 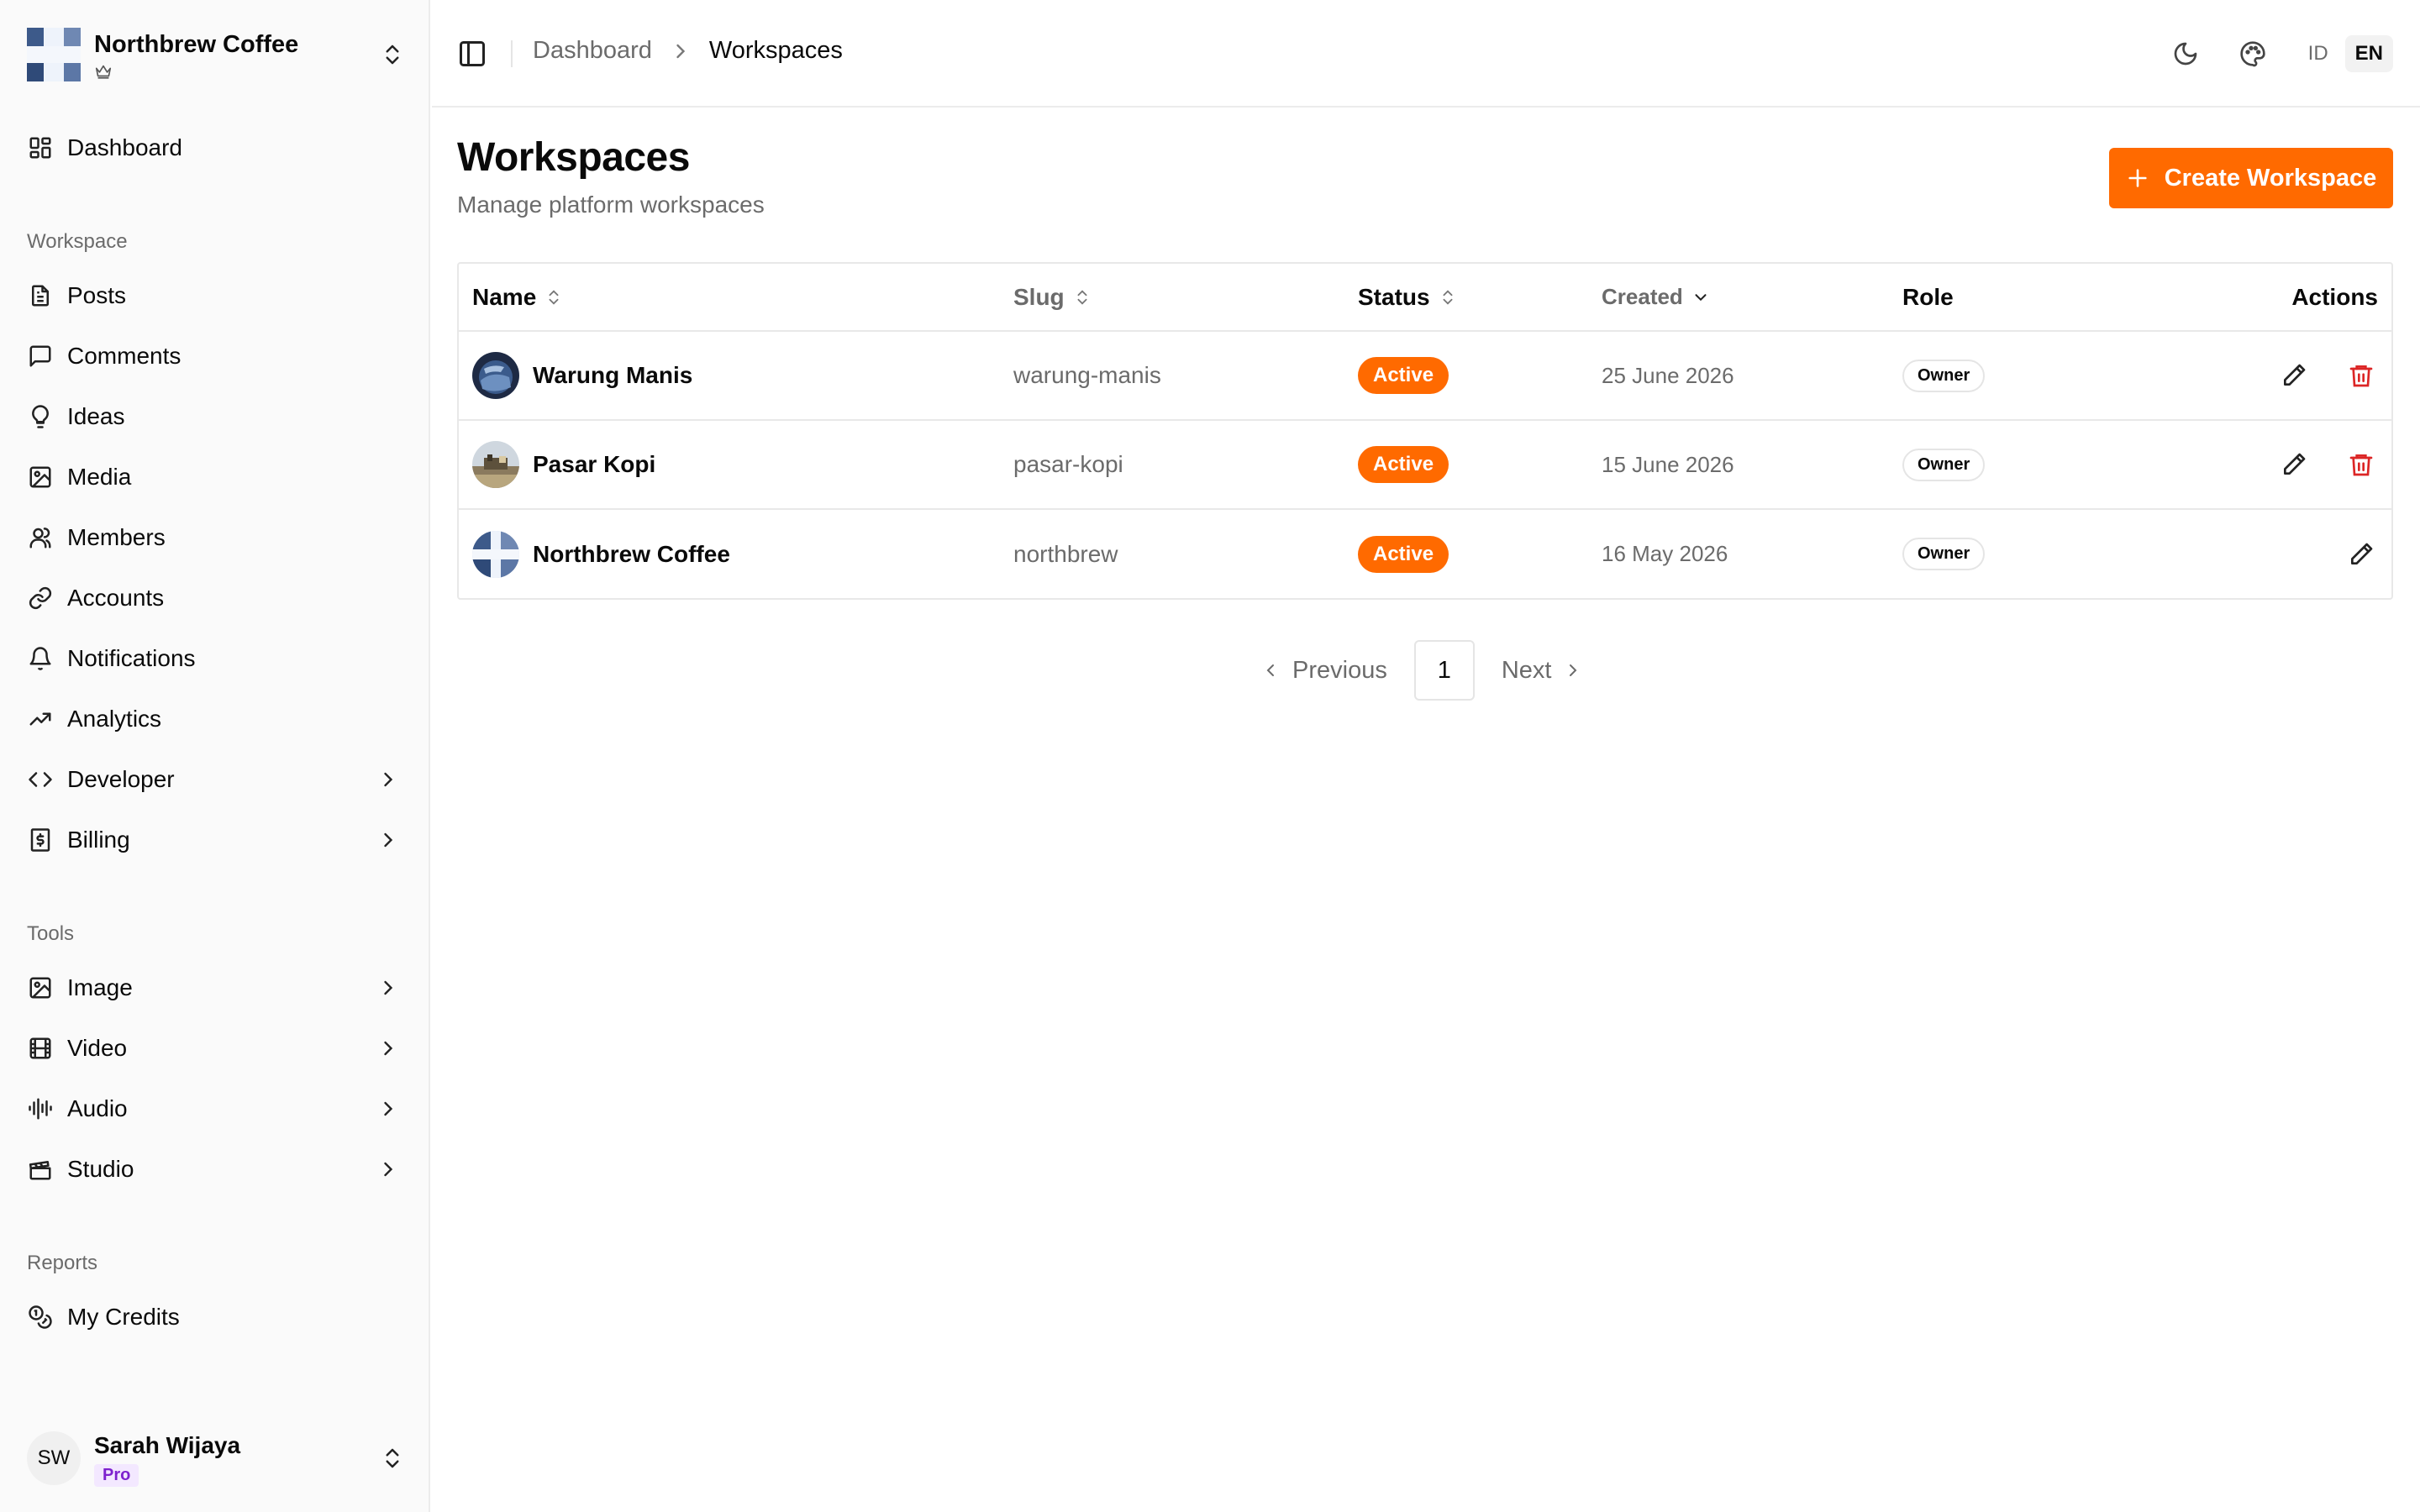 I want to click on previous-page-button: Previous, so click(x=1323, y=671).